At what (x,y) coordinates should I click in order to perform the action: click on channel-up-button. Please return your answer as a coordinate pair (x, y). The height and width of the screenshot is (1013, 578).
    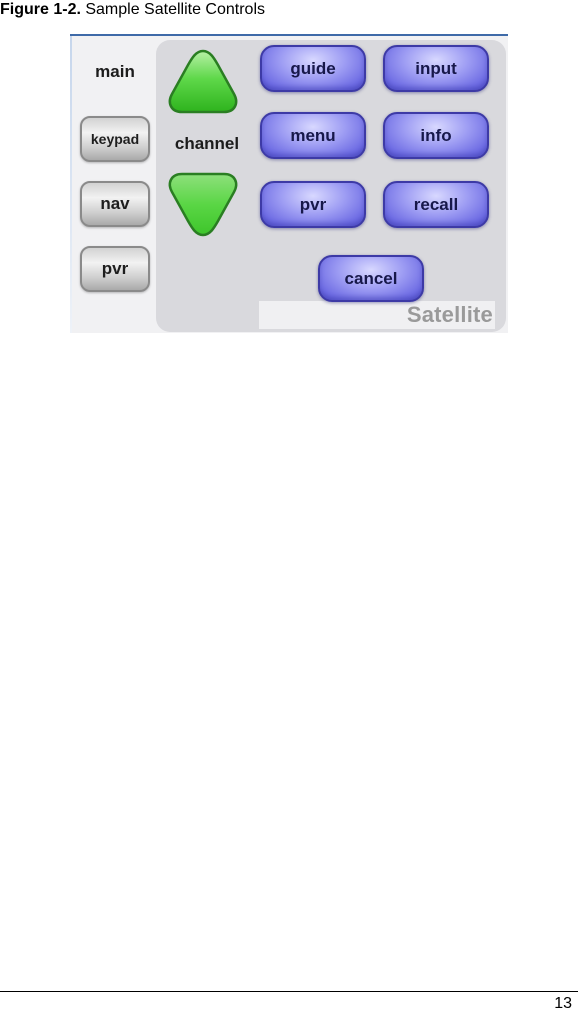
    Looking at the image, I should click on (203, 82).